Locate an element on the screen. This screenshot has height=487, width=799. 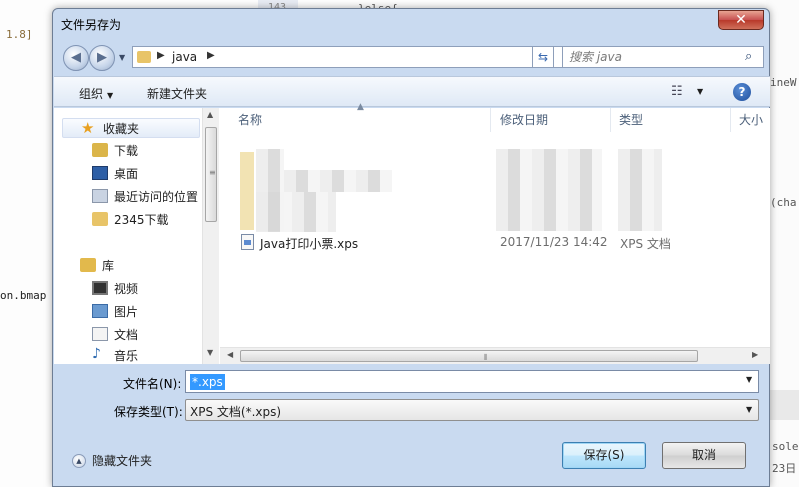
nav-item-label: 最近访问的位置 is located at coordinates (156, 196).